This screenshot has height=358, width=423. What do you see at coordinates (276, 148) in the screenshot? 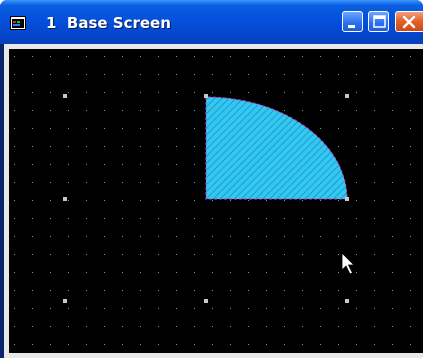
I see `quarter-circle-shape` at bounding box center [276, 148].